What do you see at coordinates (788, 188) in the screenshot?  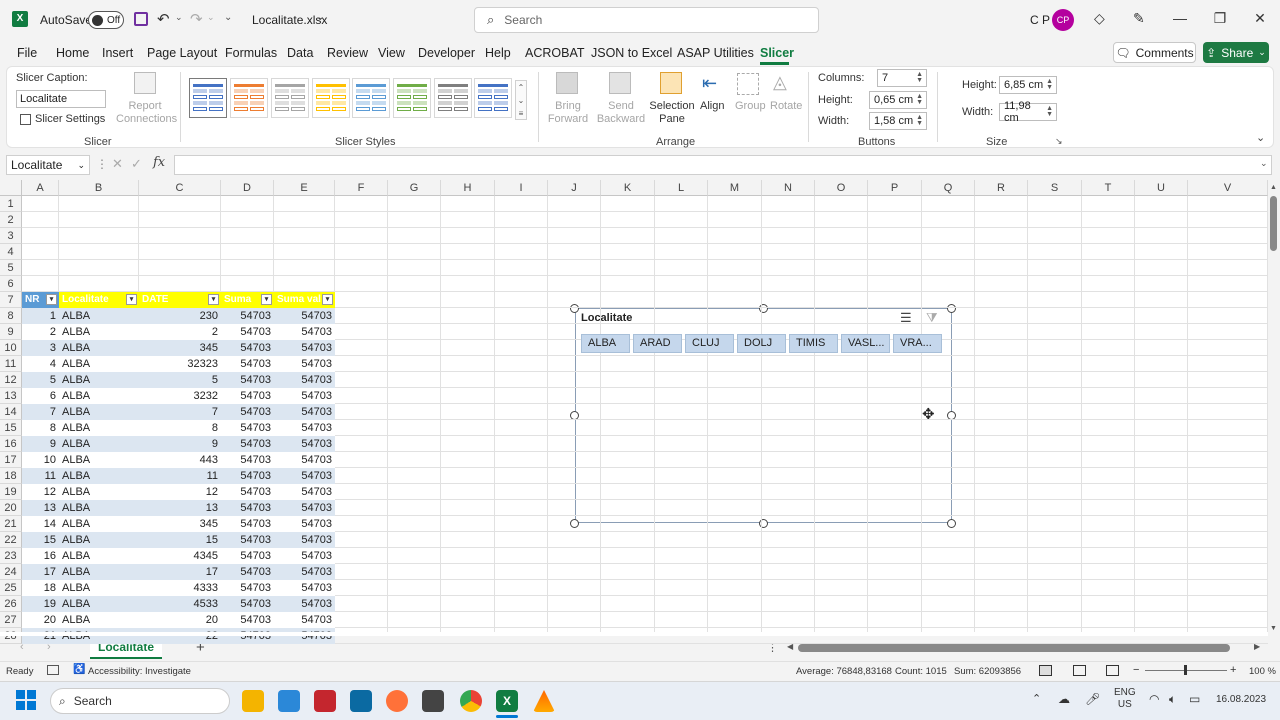 I see `column-header: N` at bounding box center [788, 188].